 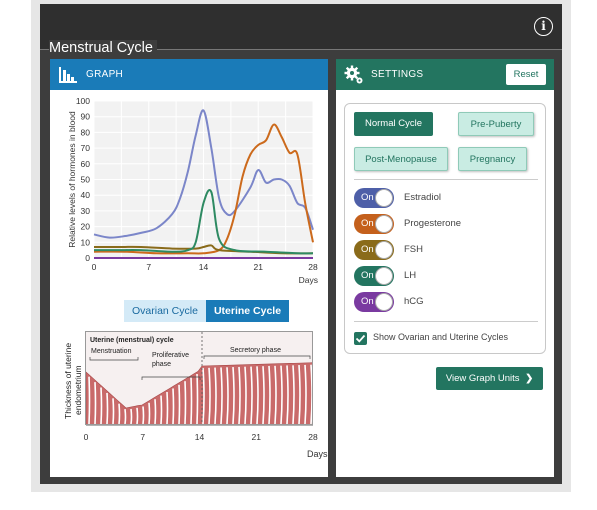 What do you see at coordinates (308, 280) in the screenshot?
I see `x-axis-label: Days` at bounding box center [308, 280].